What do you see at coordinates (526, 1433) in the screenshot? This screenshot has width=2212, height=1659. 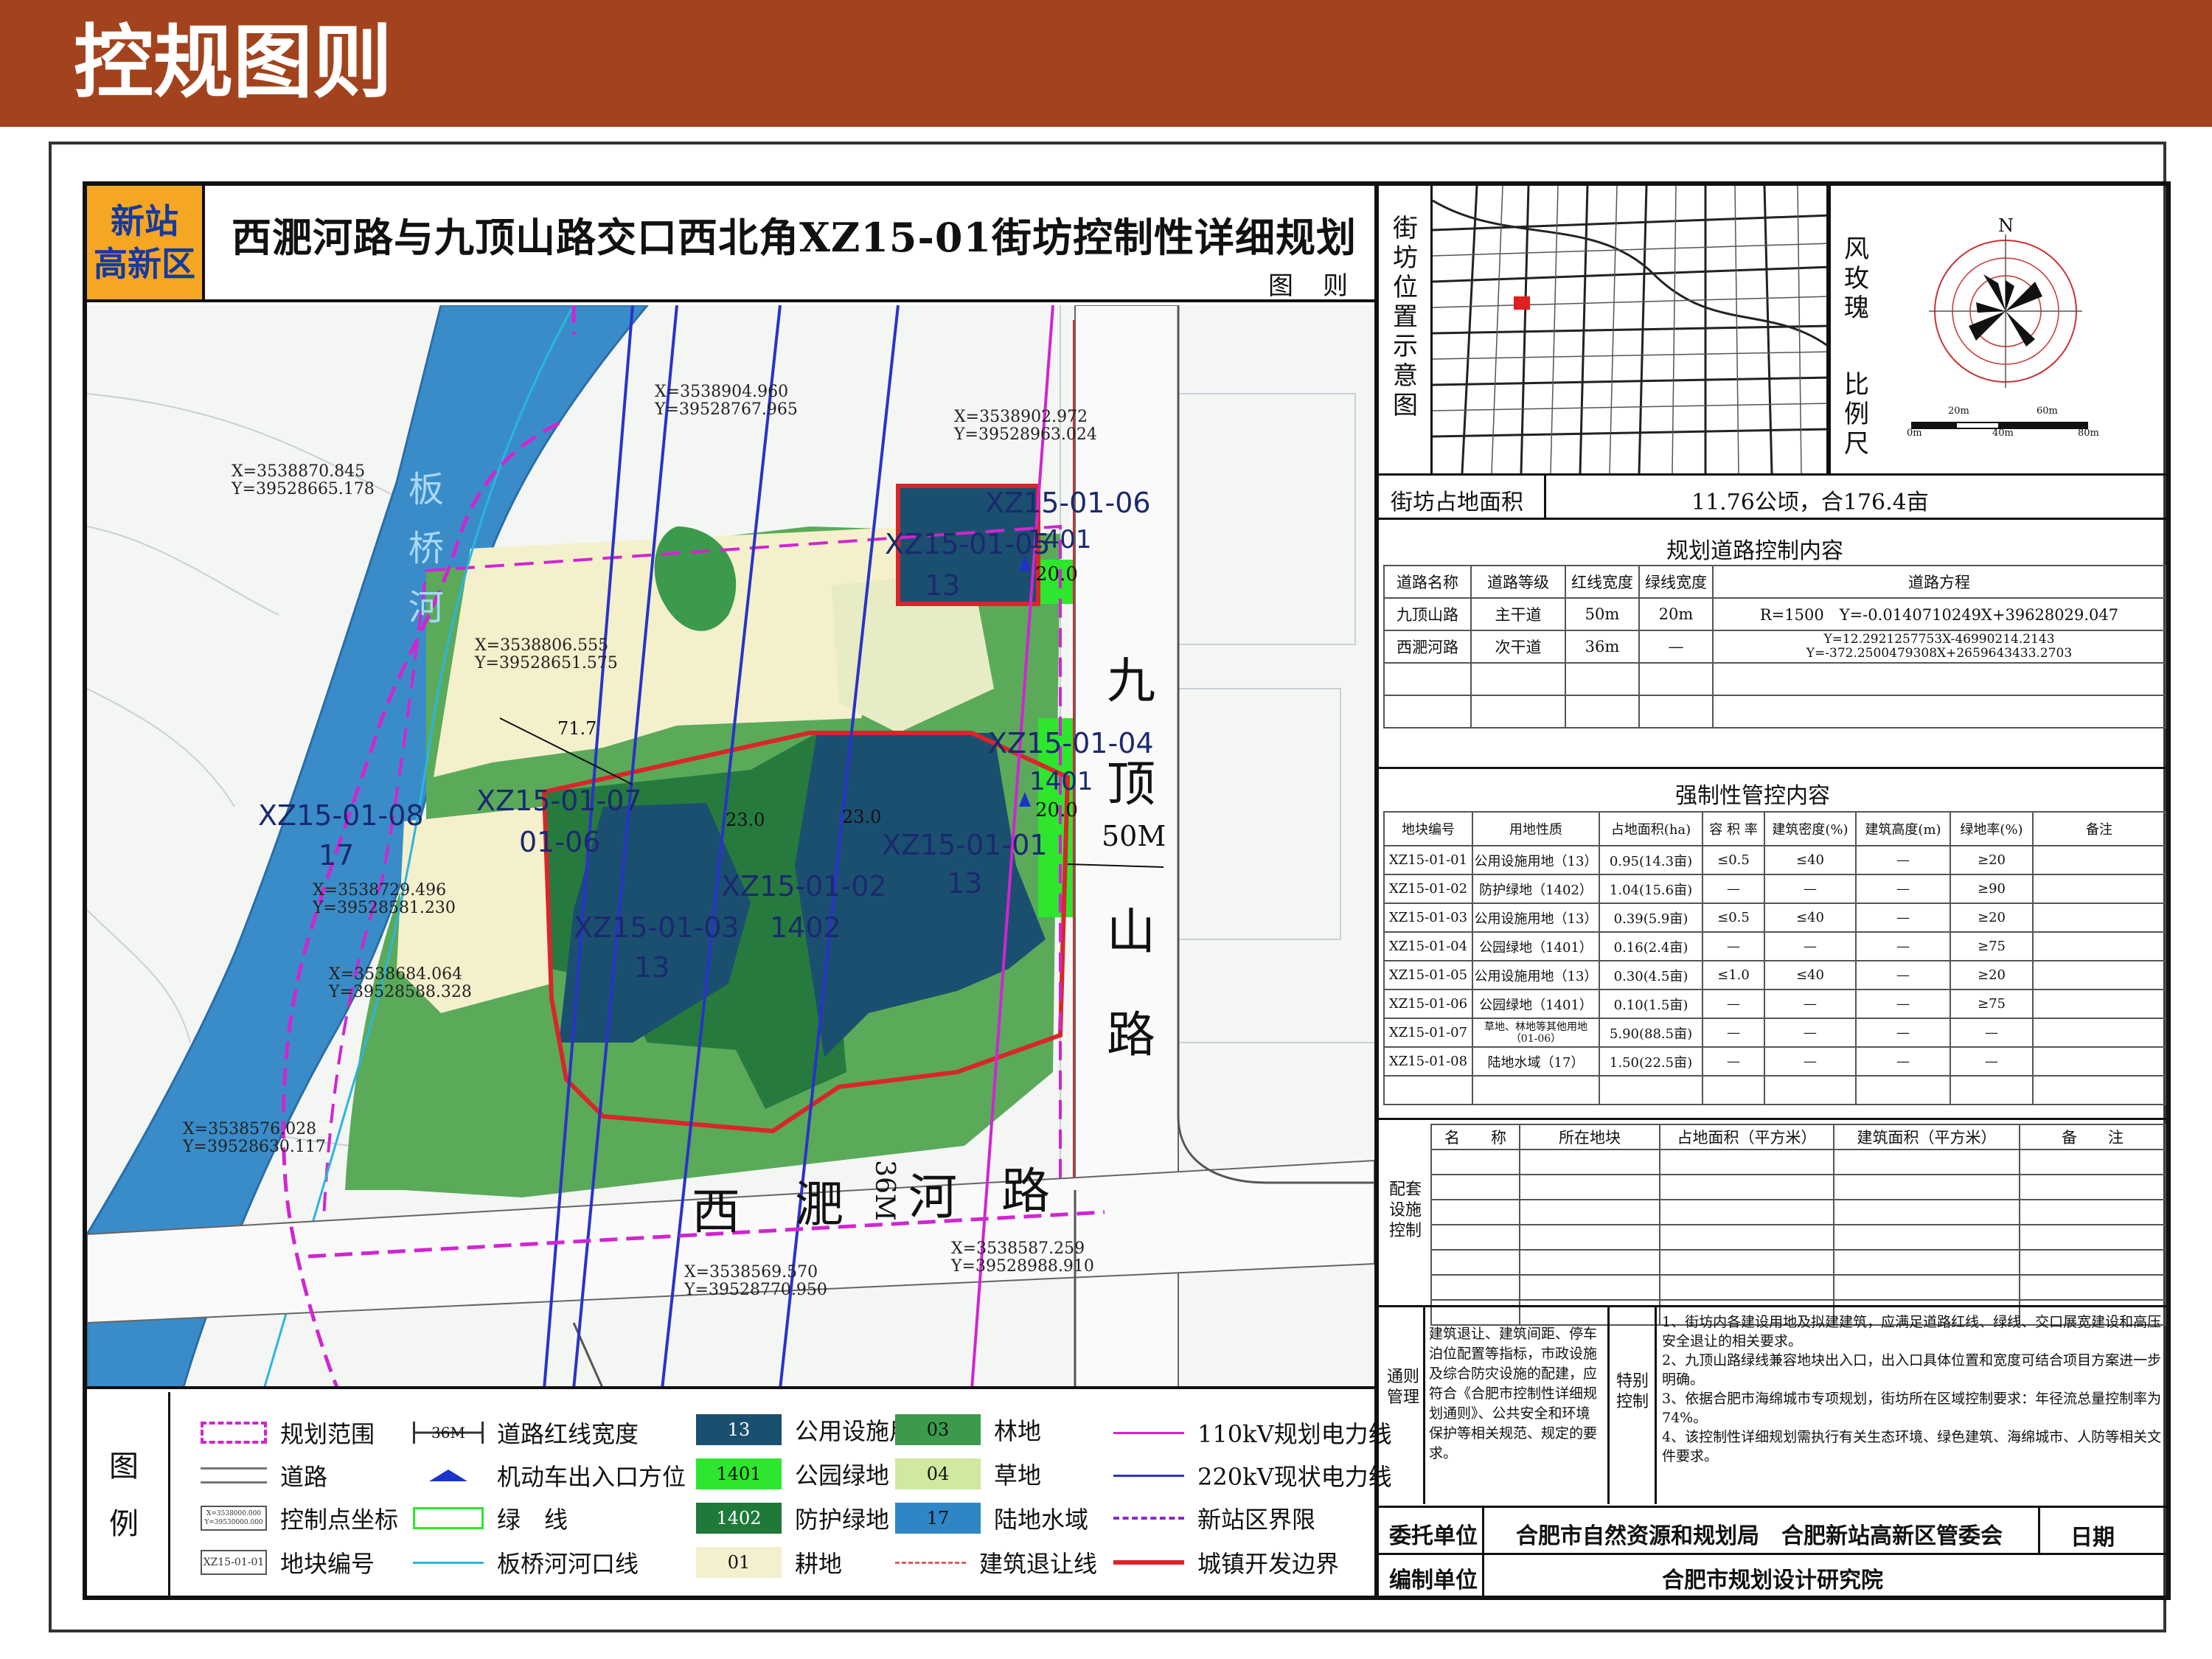 I see `legend-width: 36M 道路红线宽度` at bounding box center [526, 1433].